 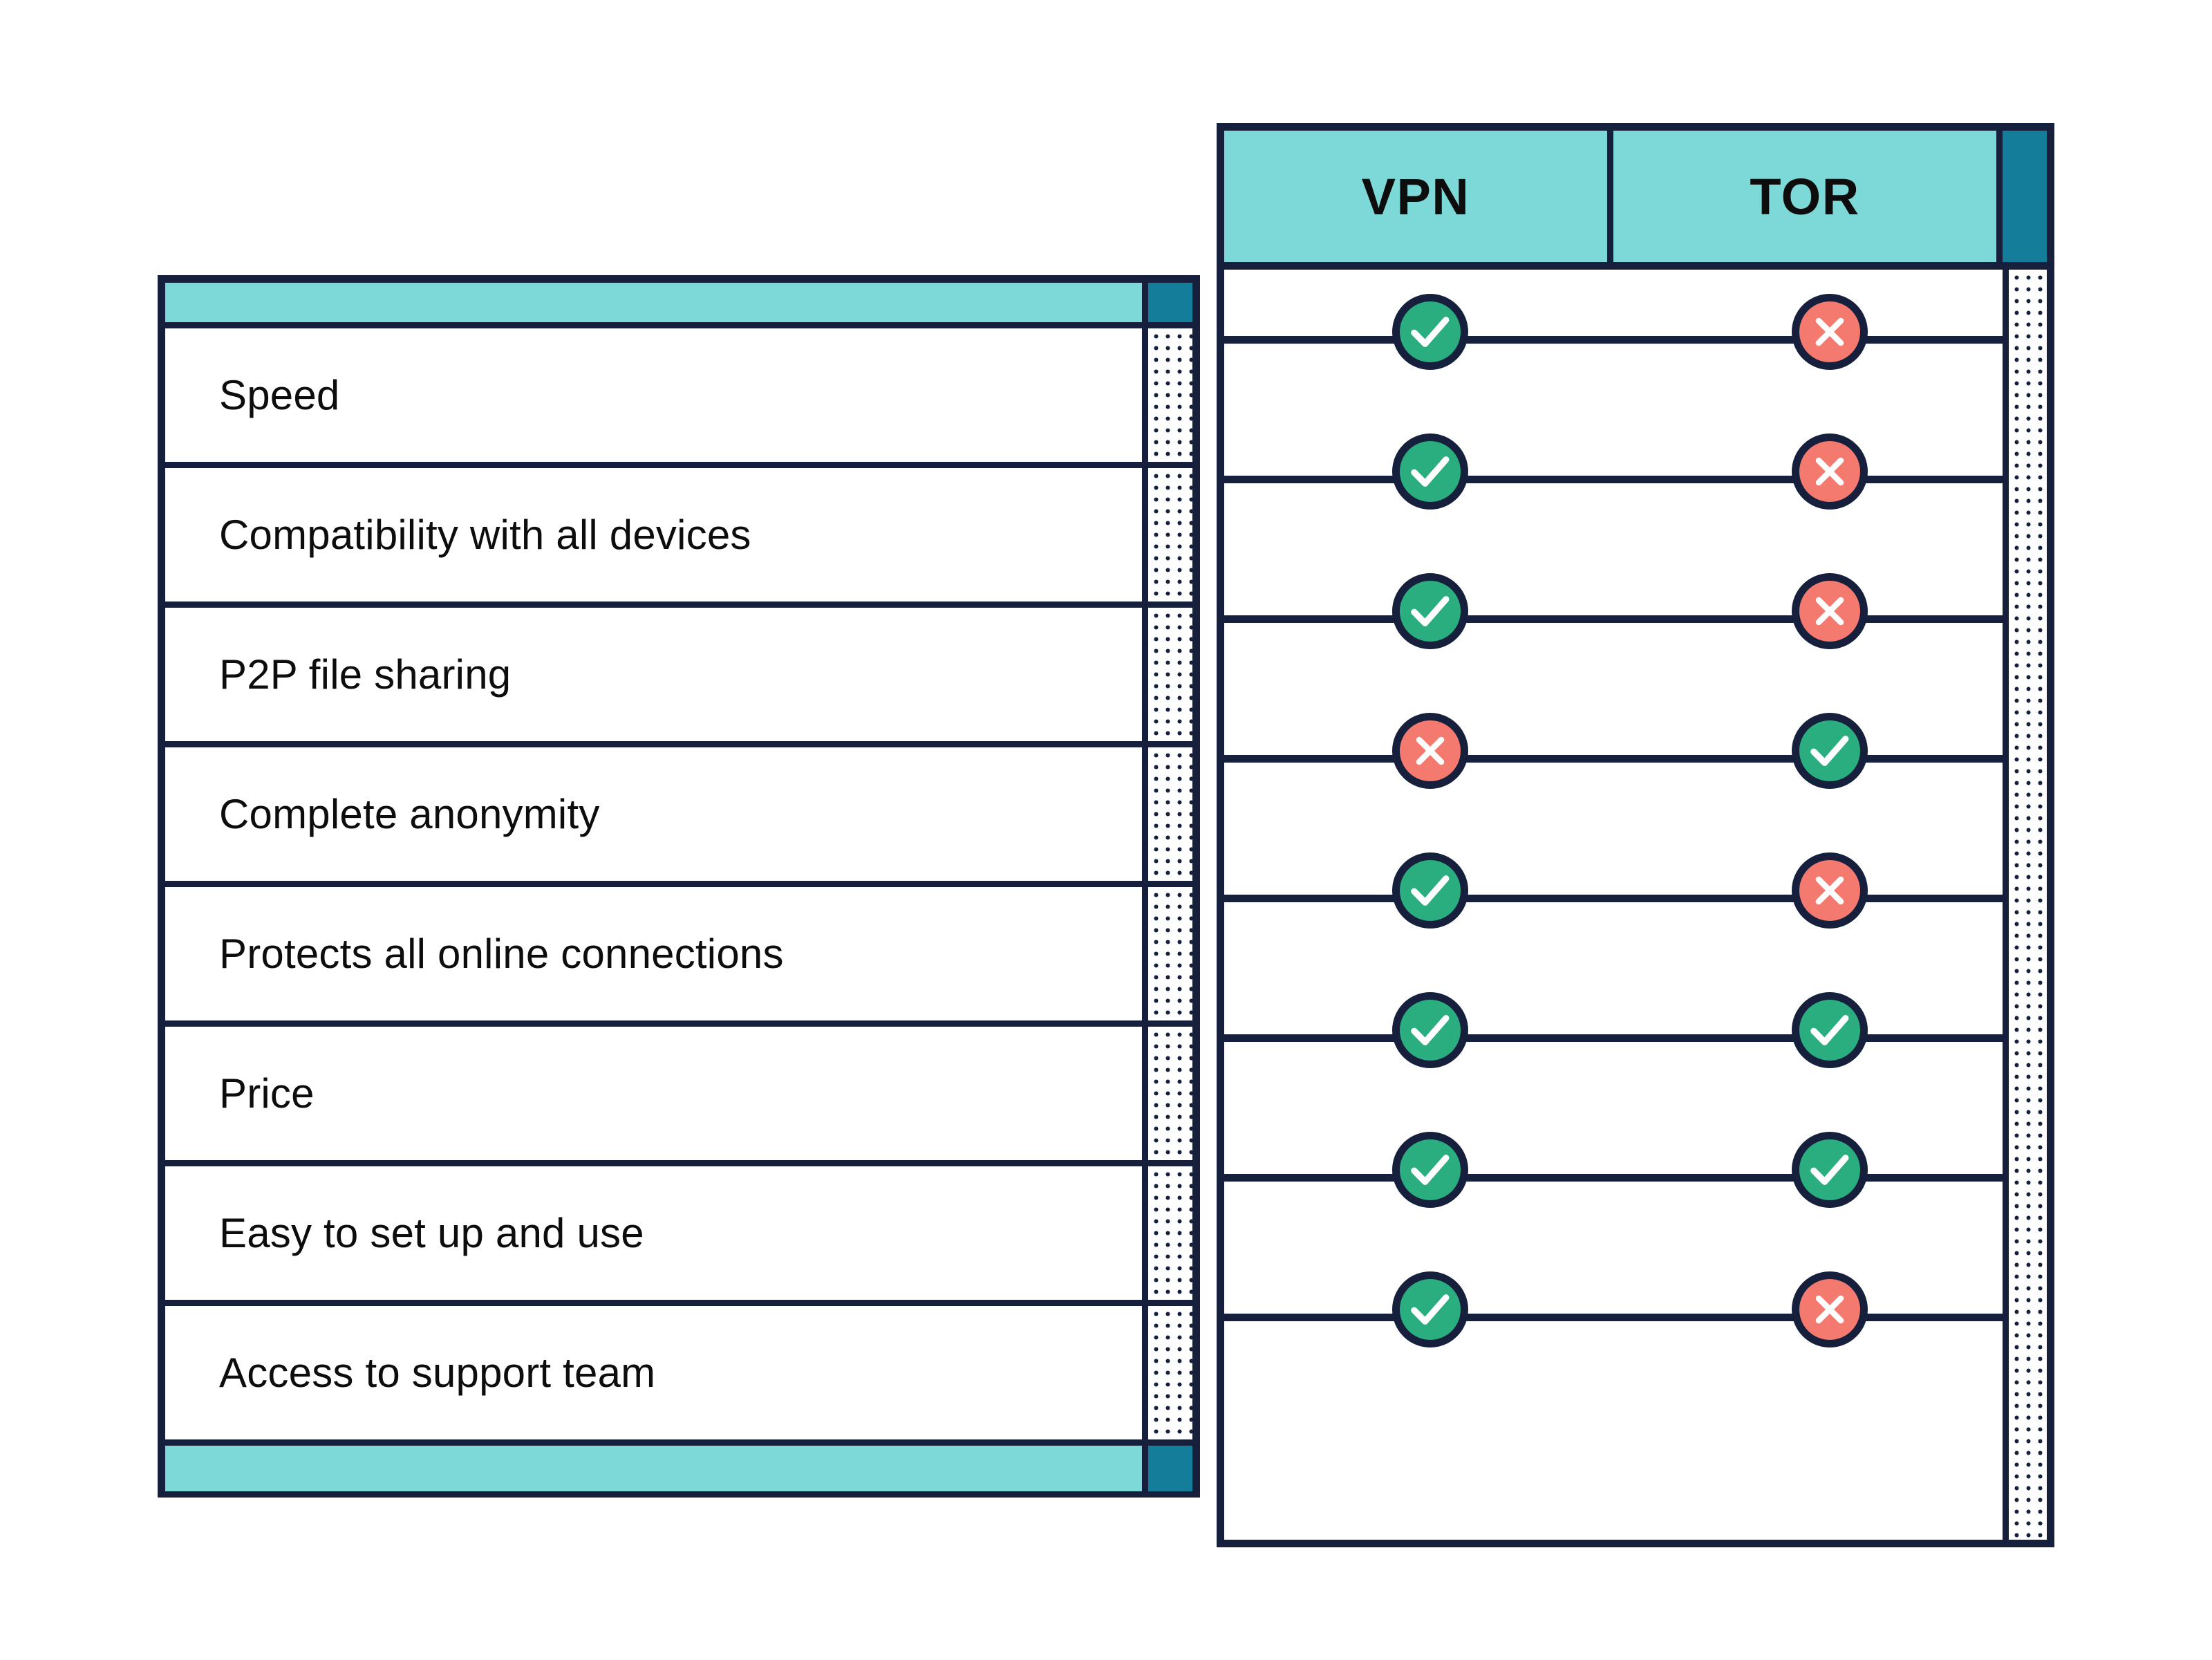 What do you see at coordinates (279, 395) in the screenshot?
I see `feature-label: Speed` at bounding box center [279, 395].